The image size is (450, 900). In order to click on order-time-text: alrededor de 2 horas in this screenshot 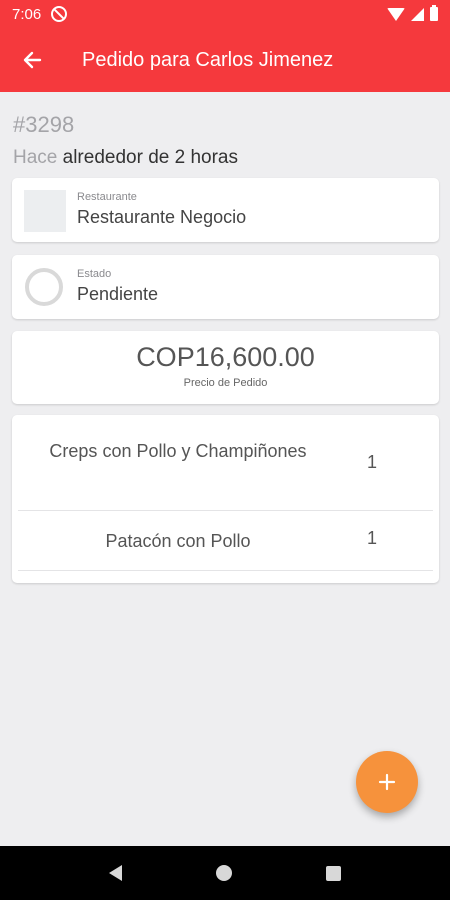, I will do `click(150, 157)`.